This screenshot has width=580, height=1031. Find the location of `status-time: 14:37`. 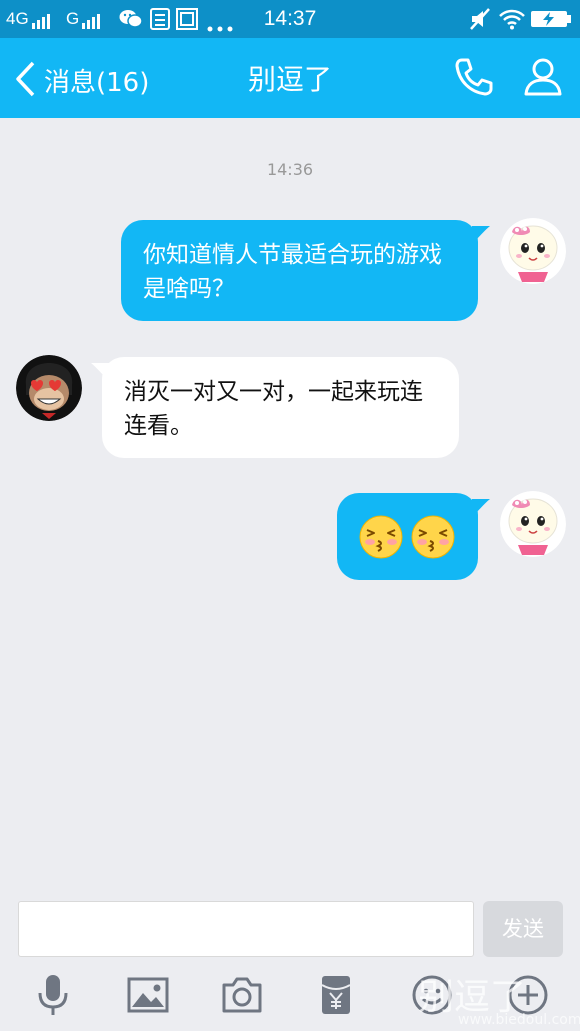

status-time: 14:37 is located at coordinates (290, 18).